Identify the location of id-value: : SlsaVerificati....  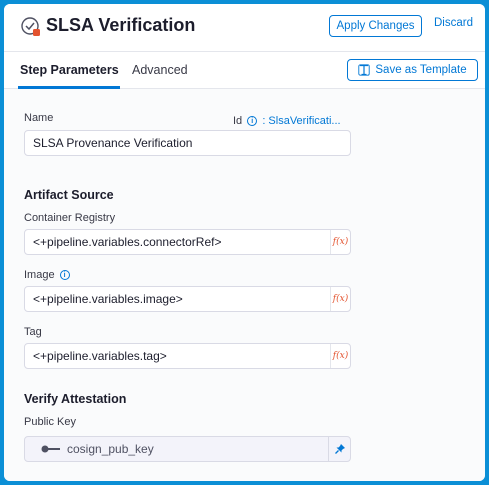
(301, 121).